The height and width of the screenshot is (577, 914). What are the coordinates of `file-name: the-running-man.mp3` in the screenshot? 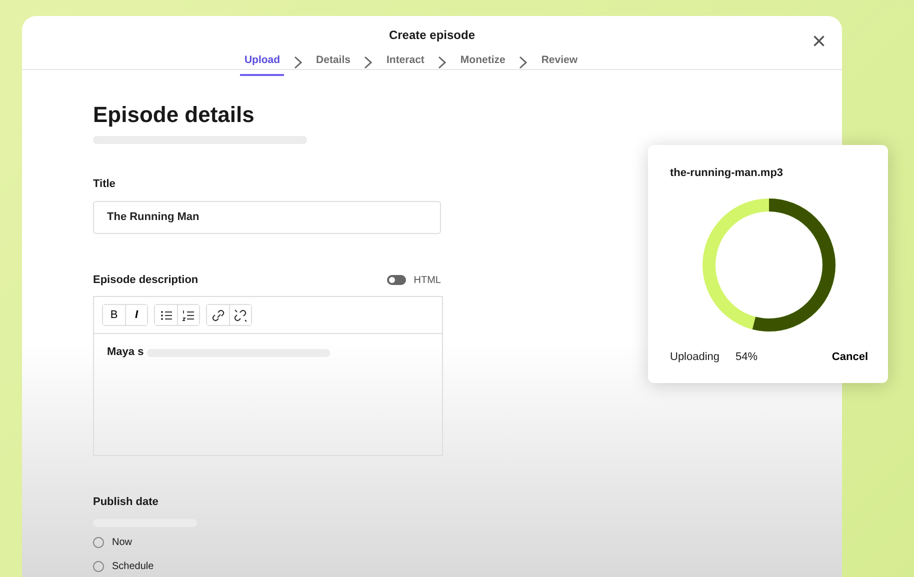 It's located at (727, 173).